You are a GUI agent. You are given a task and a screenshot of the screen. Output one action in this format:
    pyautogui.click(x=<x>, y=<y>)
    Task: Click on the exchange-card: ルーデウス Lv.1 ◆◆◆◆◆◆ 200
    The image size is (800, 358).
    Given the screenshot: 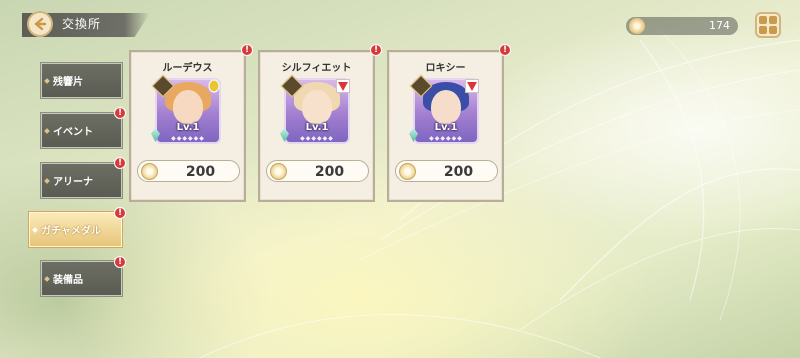 What is the action you would take?
    pyautogui.click(x=187, y=126)
    